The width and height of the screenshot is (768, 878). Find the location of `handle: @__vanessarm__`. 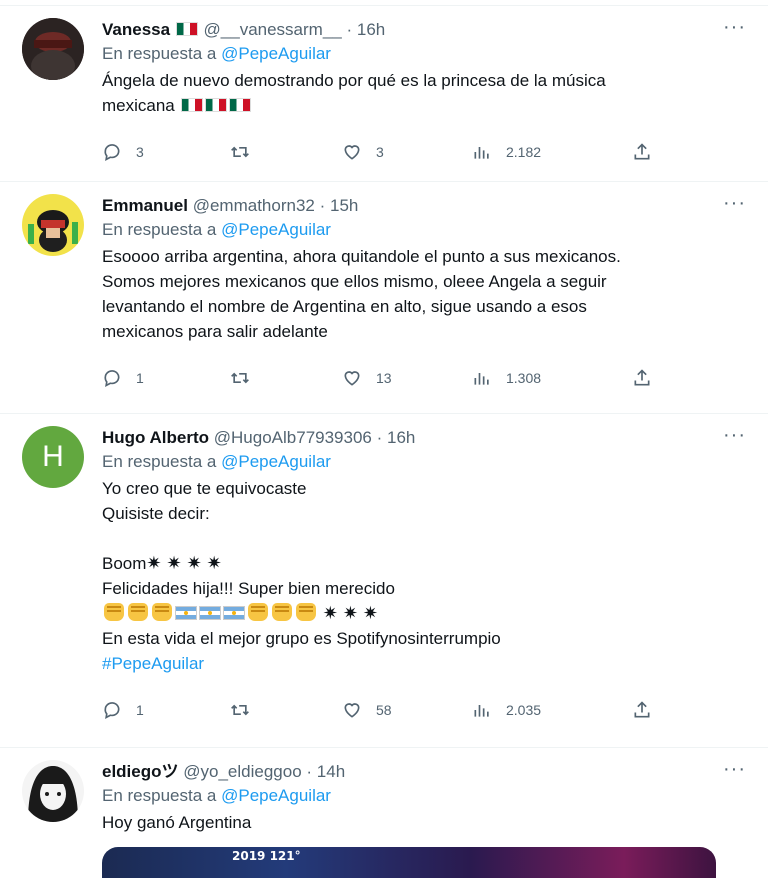

handle: @__vanessarm__ is located at coordinates (273, 29).